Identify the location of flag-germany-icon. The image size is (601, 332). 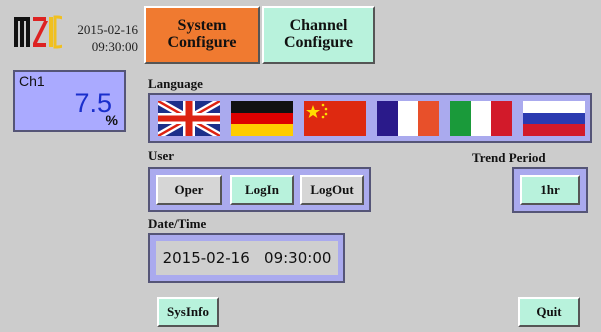
(262, 118).